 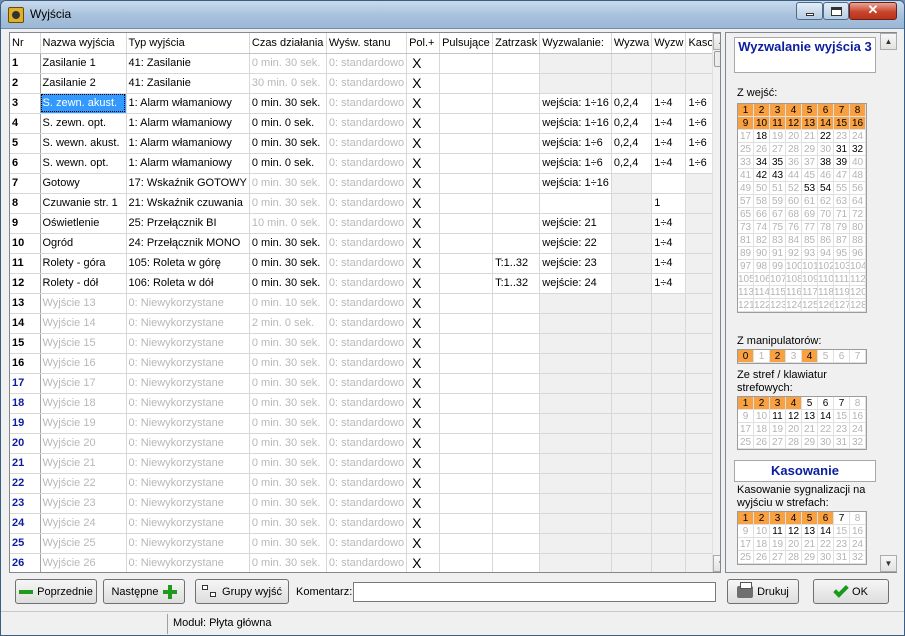 I want to click on selector-cell: 70, so click(x=826, y=214).